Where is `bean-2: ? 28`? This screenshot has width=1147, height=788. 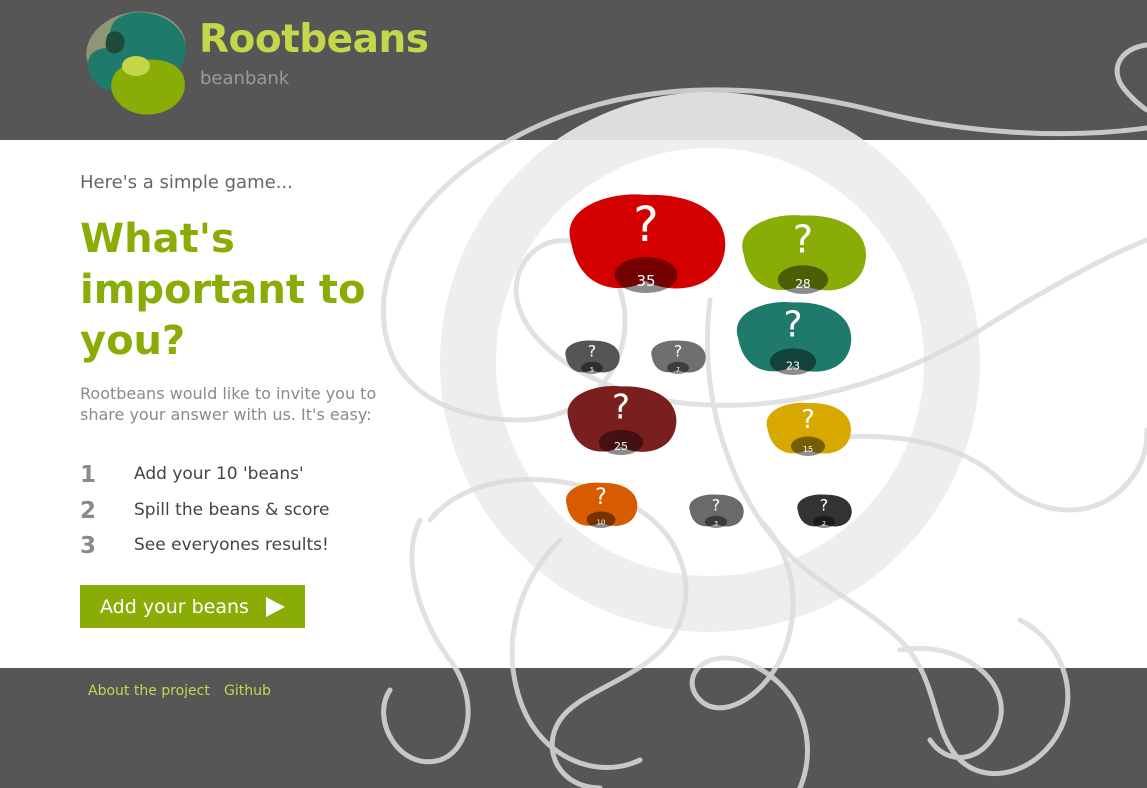 bean-2: ? 28 is located at coordinates (804, 254).